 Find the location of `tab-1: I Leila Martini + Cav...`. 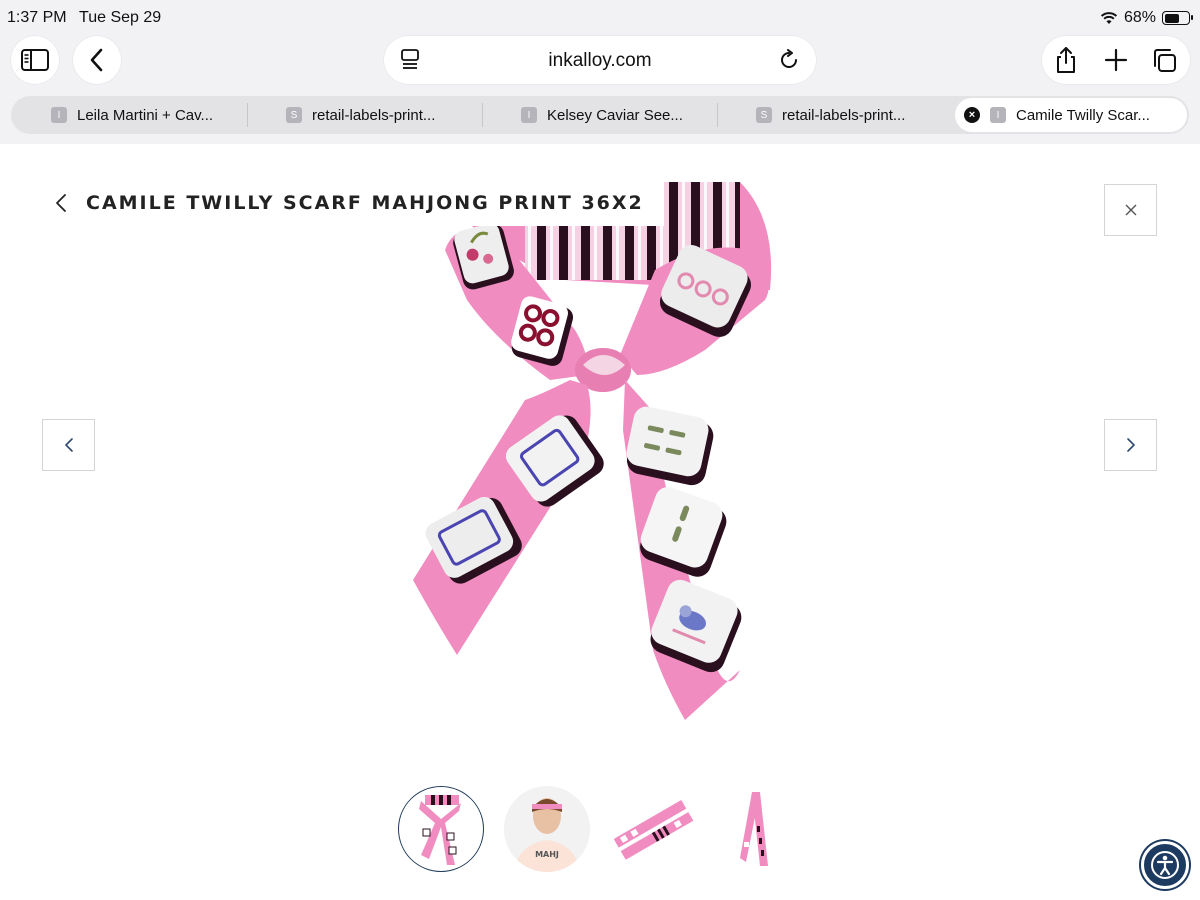

tab-1: I Leila Martini + Cav... is located at coordinates (132, 115).